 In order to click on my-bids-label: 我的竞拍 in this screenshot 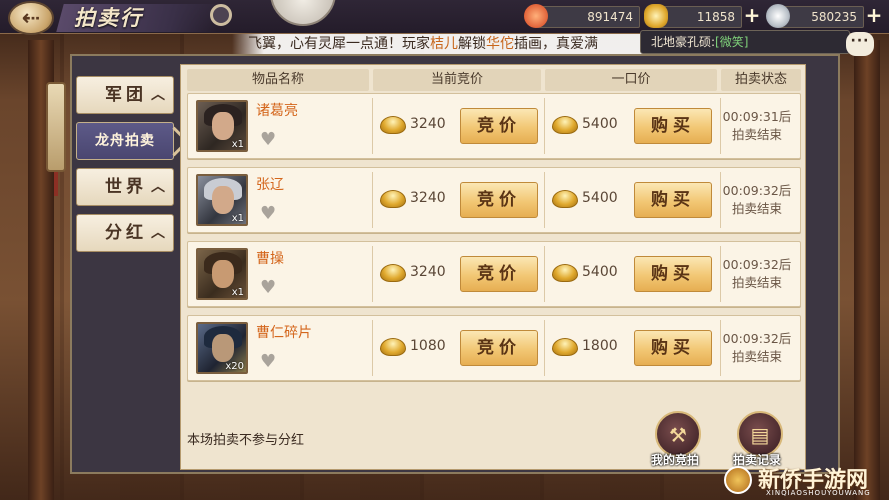, I will do `click(675, 460)`.